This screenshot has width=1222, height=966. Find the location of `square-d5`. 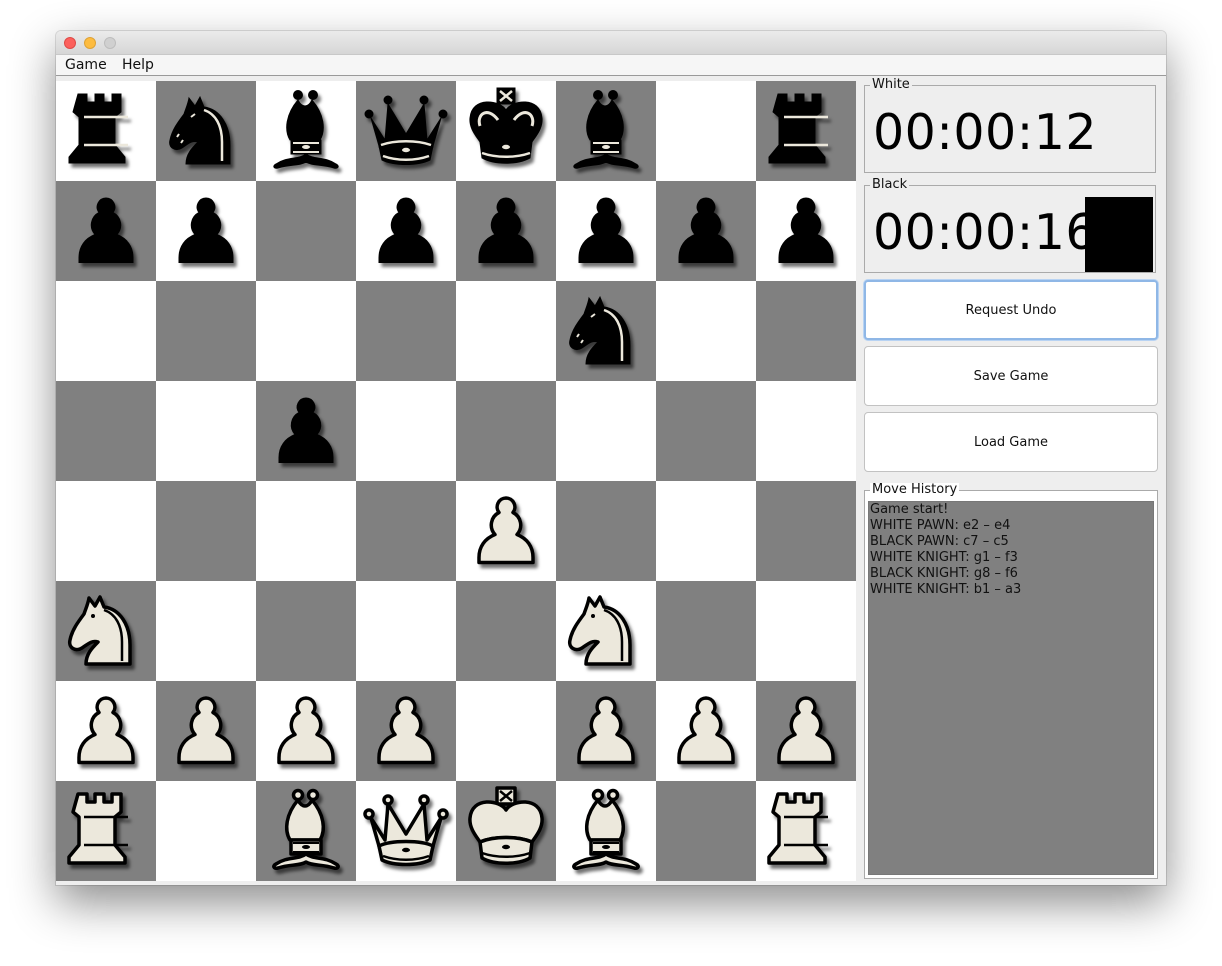

square-d5 is located at coordinates (406, 431).